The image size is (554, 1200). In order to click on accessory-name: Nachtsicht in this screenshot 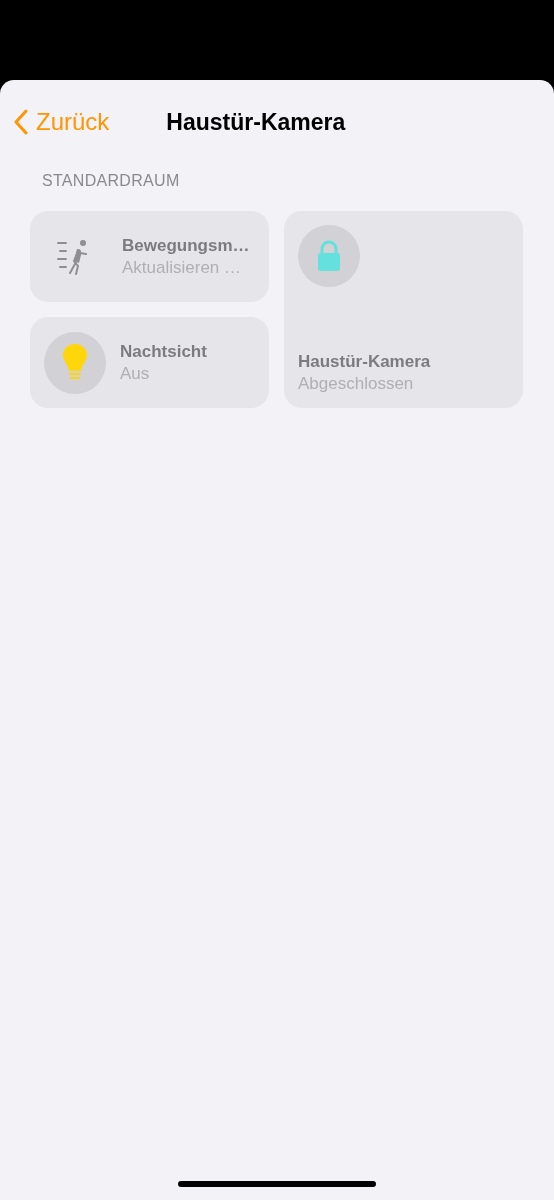, I will do `click(163, 351)`.